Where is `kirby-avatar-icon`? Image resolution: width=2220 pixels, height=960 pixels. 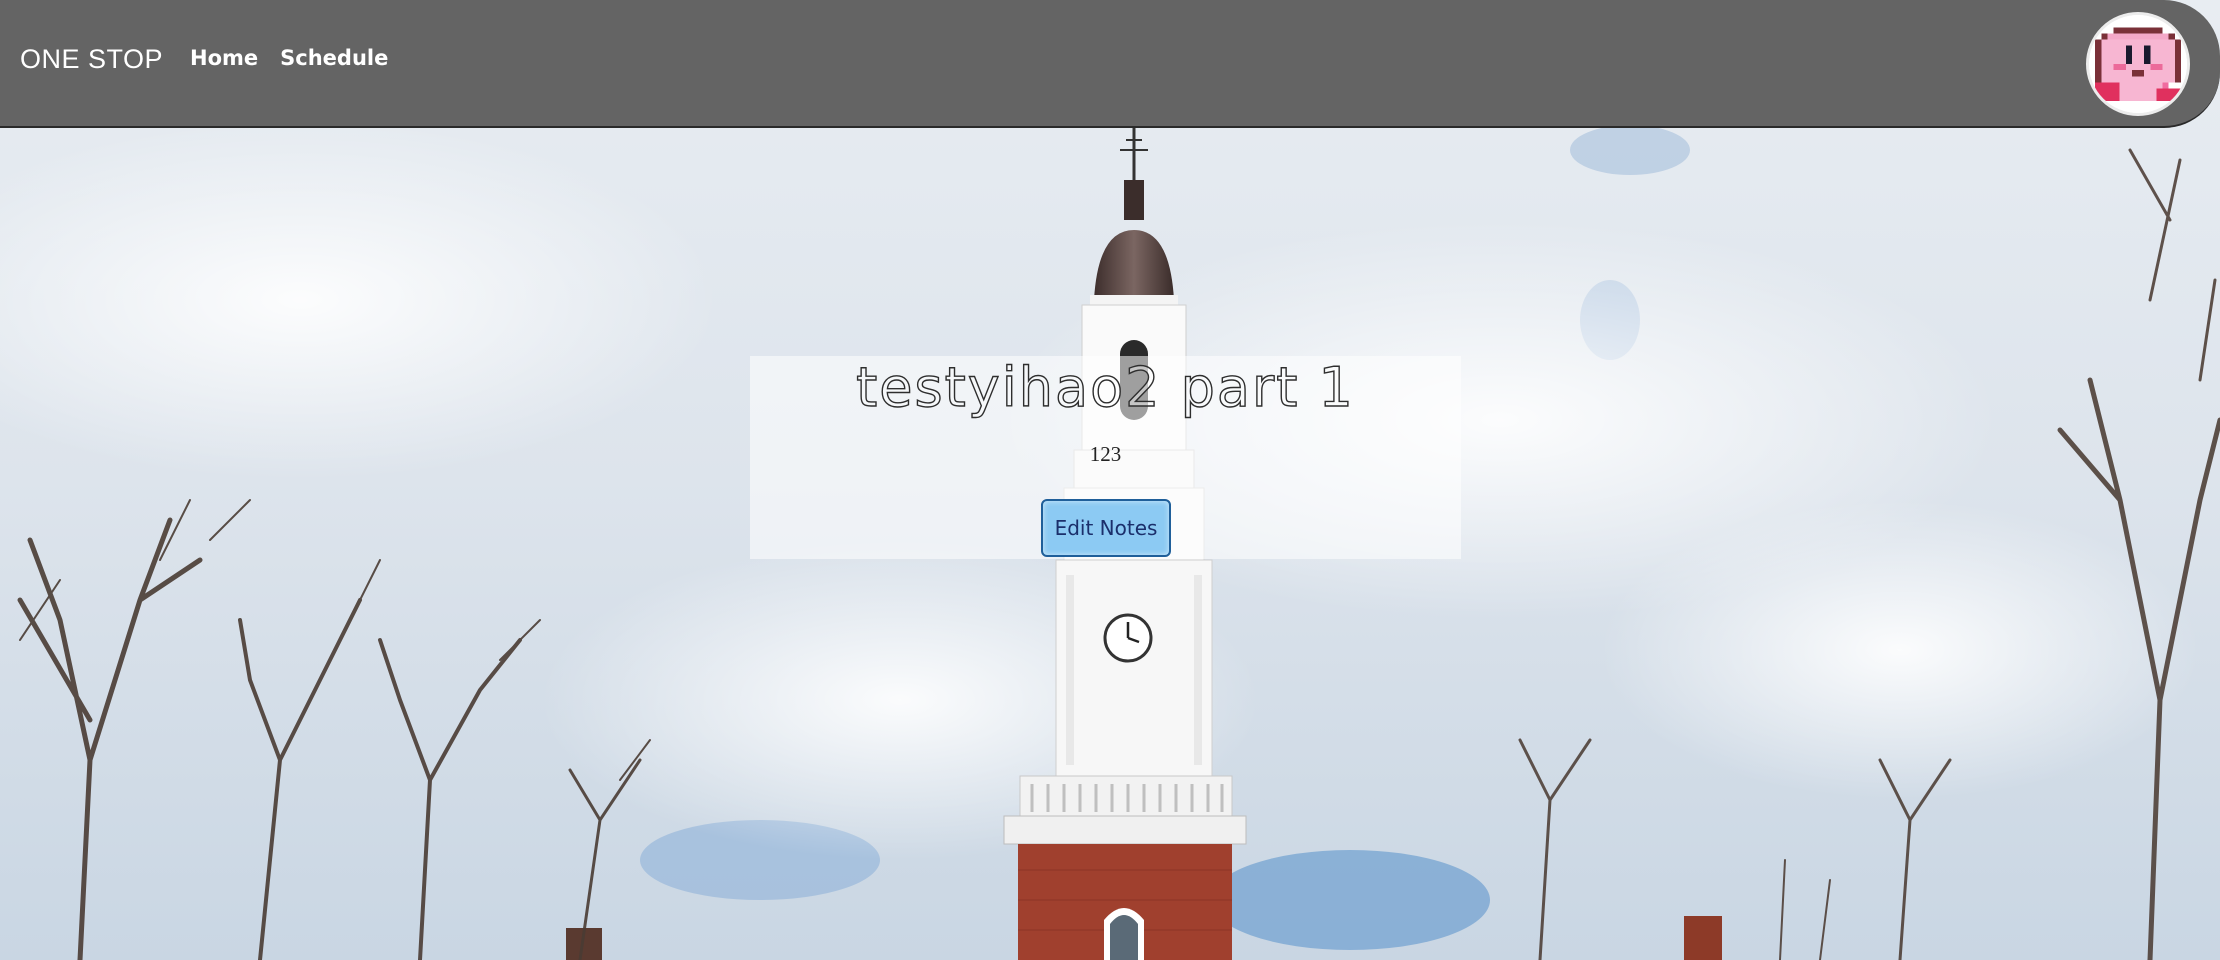
kirby-avatar-icon is located at coordinates (2138, 64).